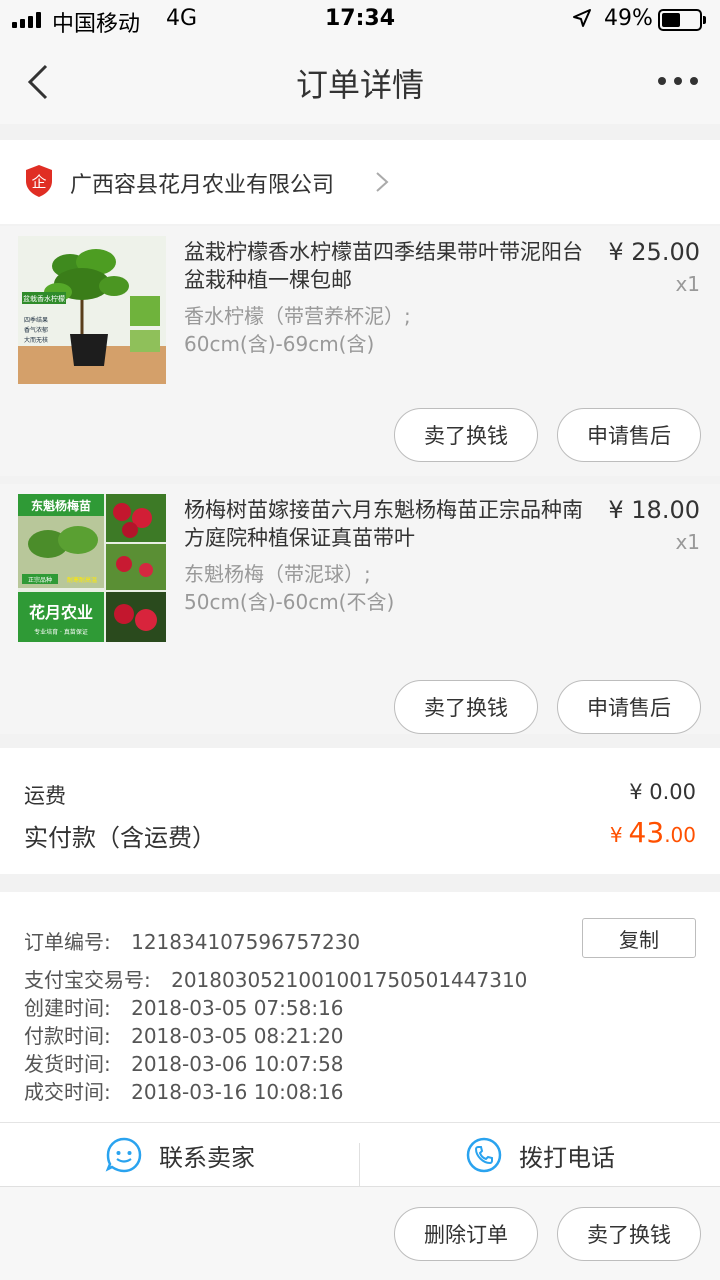 Image resolution: width=720 pixels, height=1280 pixels. What do you see at coordinates (654, 252) in the screenshot?
I see `product-price: ¥ 25.00` at bounding box center [654, 252].